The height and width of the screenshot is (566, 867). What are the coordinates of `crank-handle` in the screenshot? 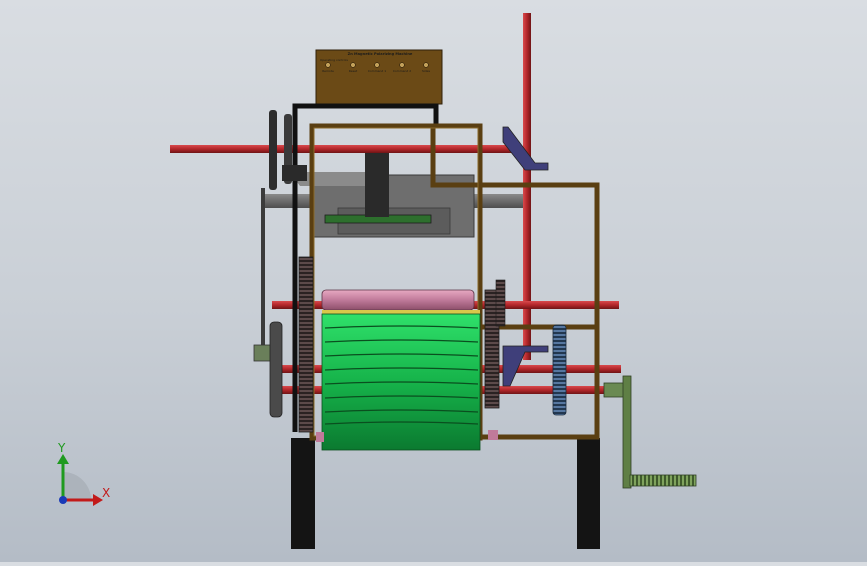 It's located at (650, 432).